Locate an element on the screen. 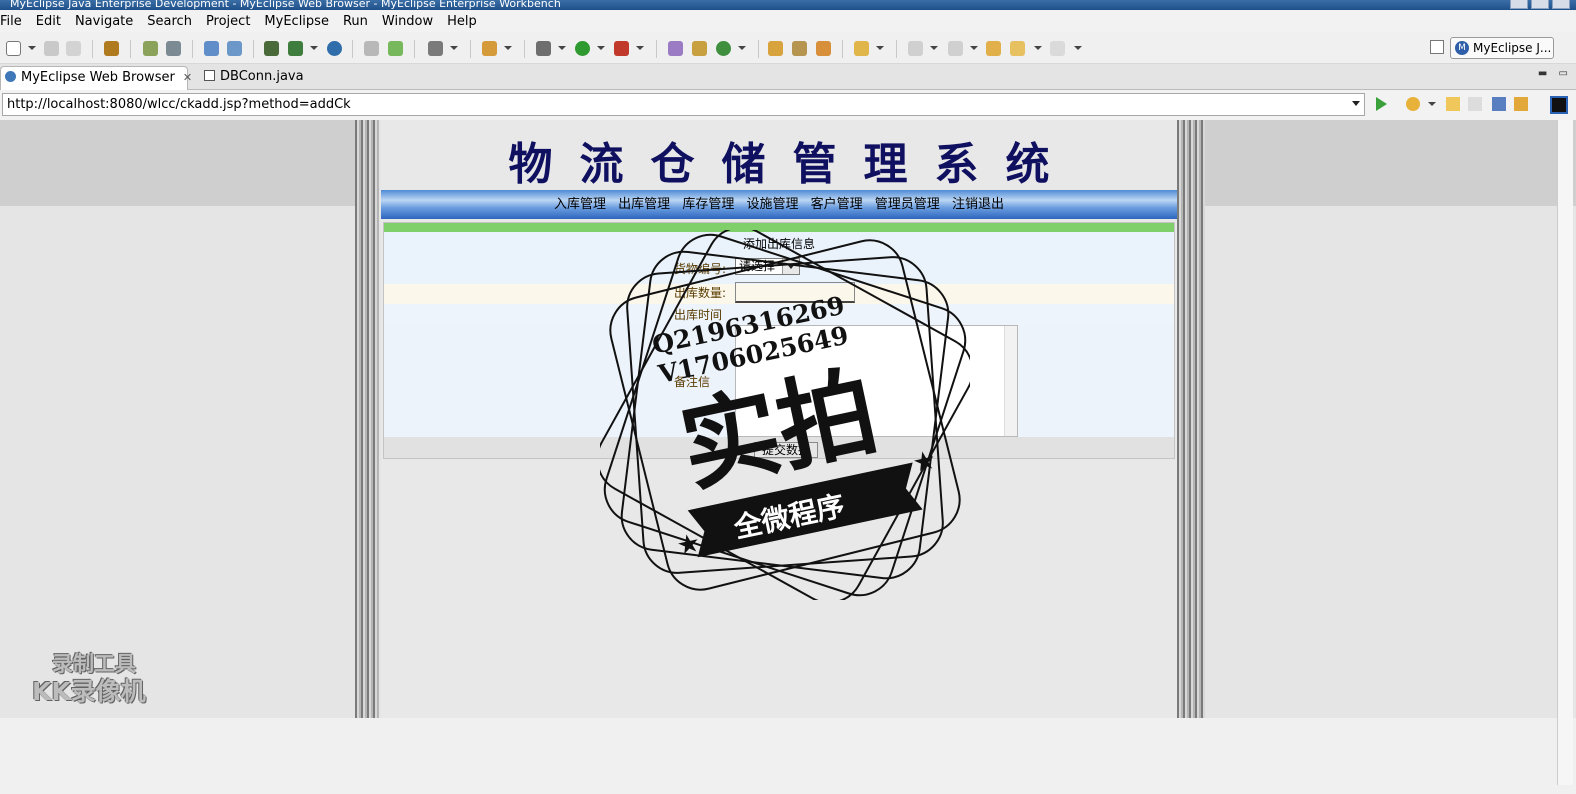 Image resolution: width=1576 pixels, height=794 pixels. menu-run: Run is located at coordinates (356, 21).